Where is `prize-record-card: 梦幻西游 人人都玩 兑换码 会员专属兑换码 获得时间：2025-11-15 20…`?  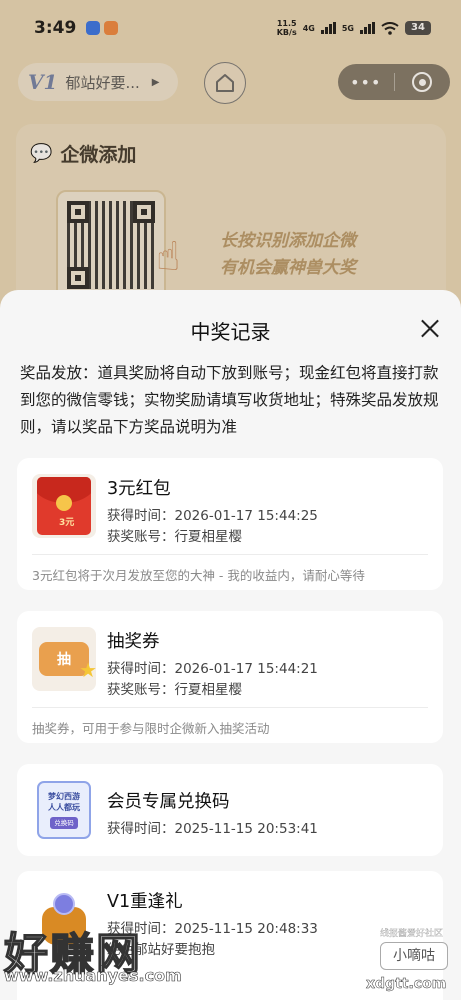
prize-record-card: 梦幻西游 人人都玩 兑换码 会员专属兑换码 获得时间：2025-11-15 20… is located at coordinates (230, 810).